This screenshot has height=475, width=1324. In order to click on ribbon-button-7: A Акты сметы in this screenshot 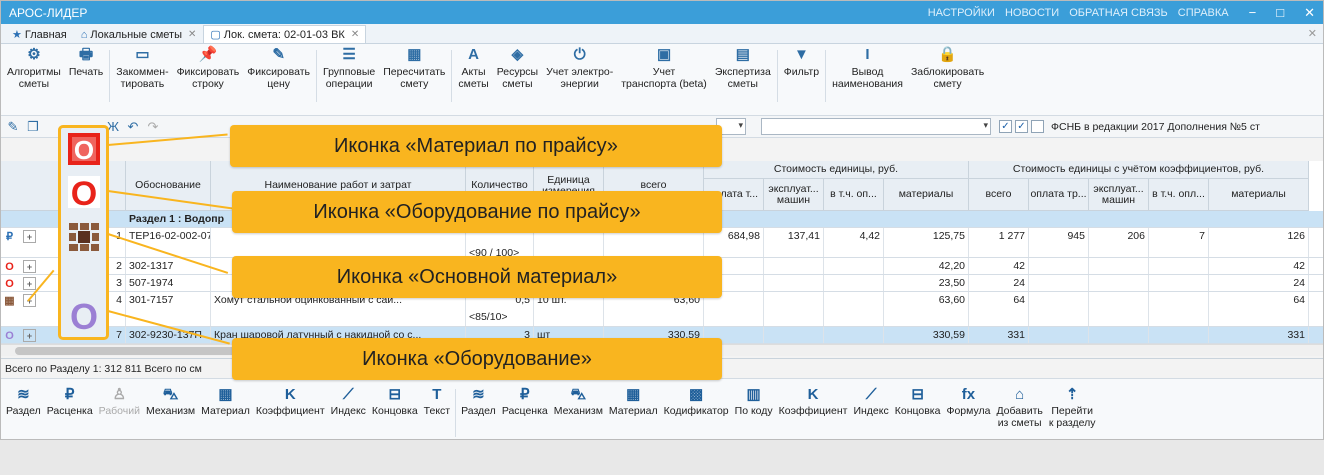, I will do `click(473, 68)`.